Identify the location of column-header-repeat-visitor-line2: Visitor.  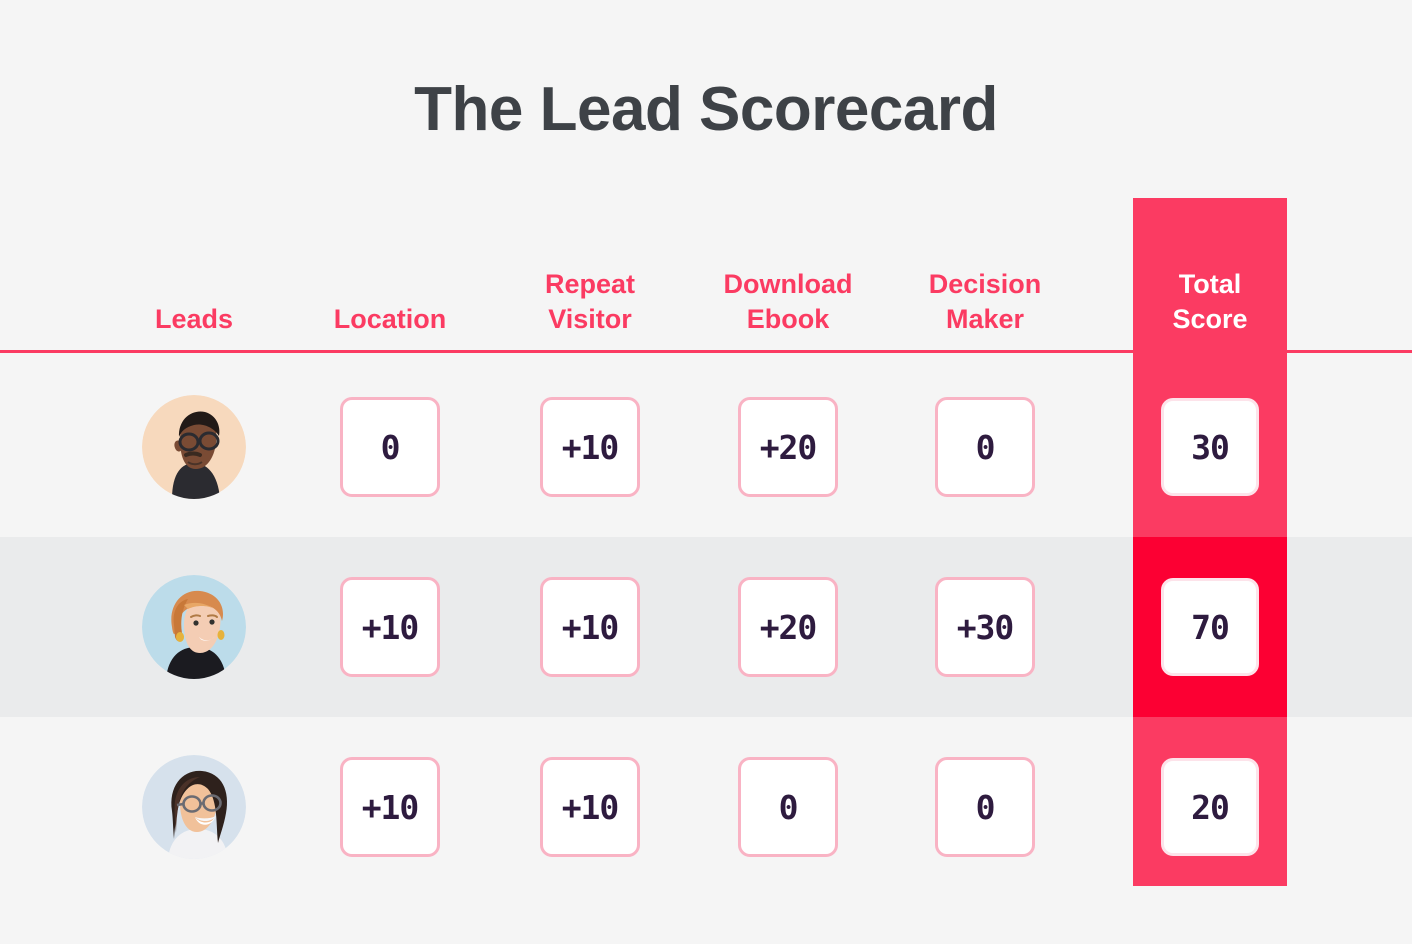
(590, 319).